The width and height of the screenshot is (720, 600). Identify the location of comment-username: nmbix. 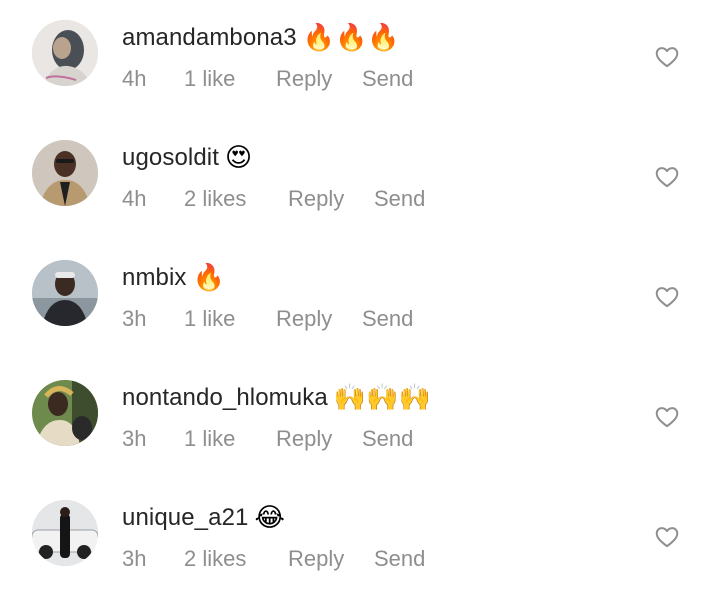
(154, 278).